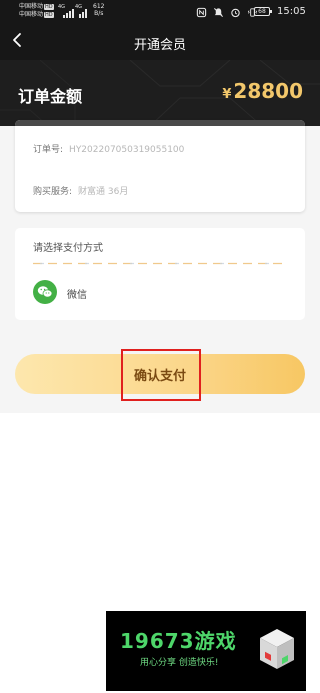 This screenshot has width=320, height=693. I want to click on order-amount-label: 订单金额, so click(50, 96).